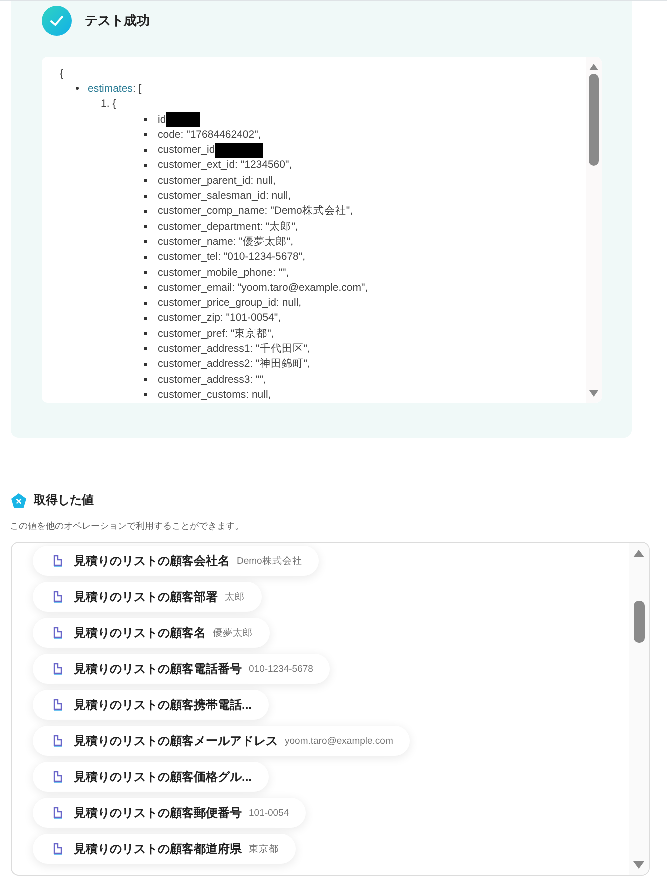  What do you see at coordinates (217, 180) in the screenshot?
I see `code-text: customer_parent_id: null,` at bounding box center [217, 180].